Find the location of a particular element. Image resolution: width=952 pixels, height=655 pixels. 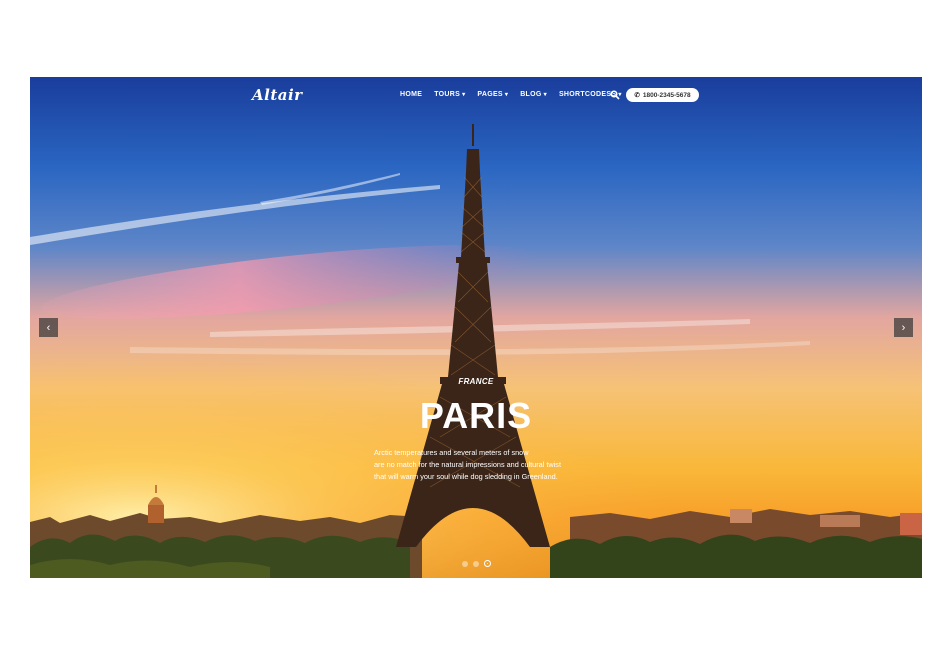

nav-pages-label: PAGES is located at coordinates (490, 94).